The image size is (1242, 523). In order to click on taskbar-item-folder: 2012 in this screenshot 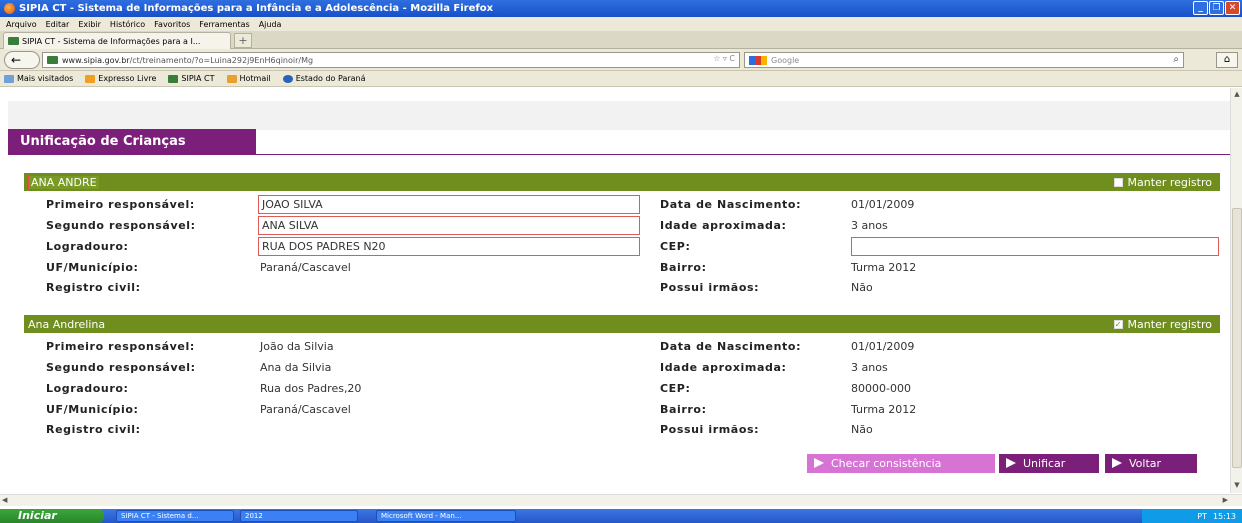, I will do `click(299, 516)`.